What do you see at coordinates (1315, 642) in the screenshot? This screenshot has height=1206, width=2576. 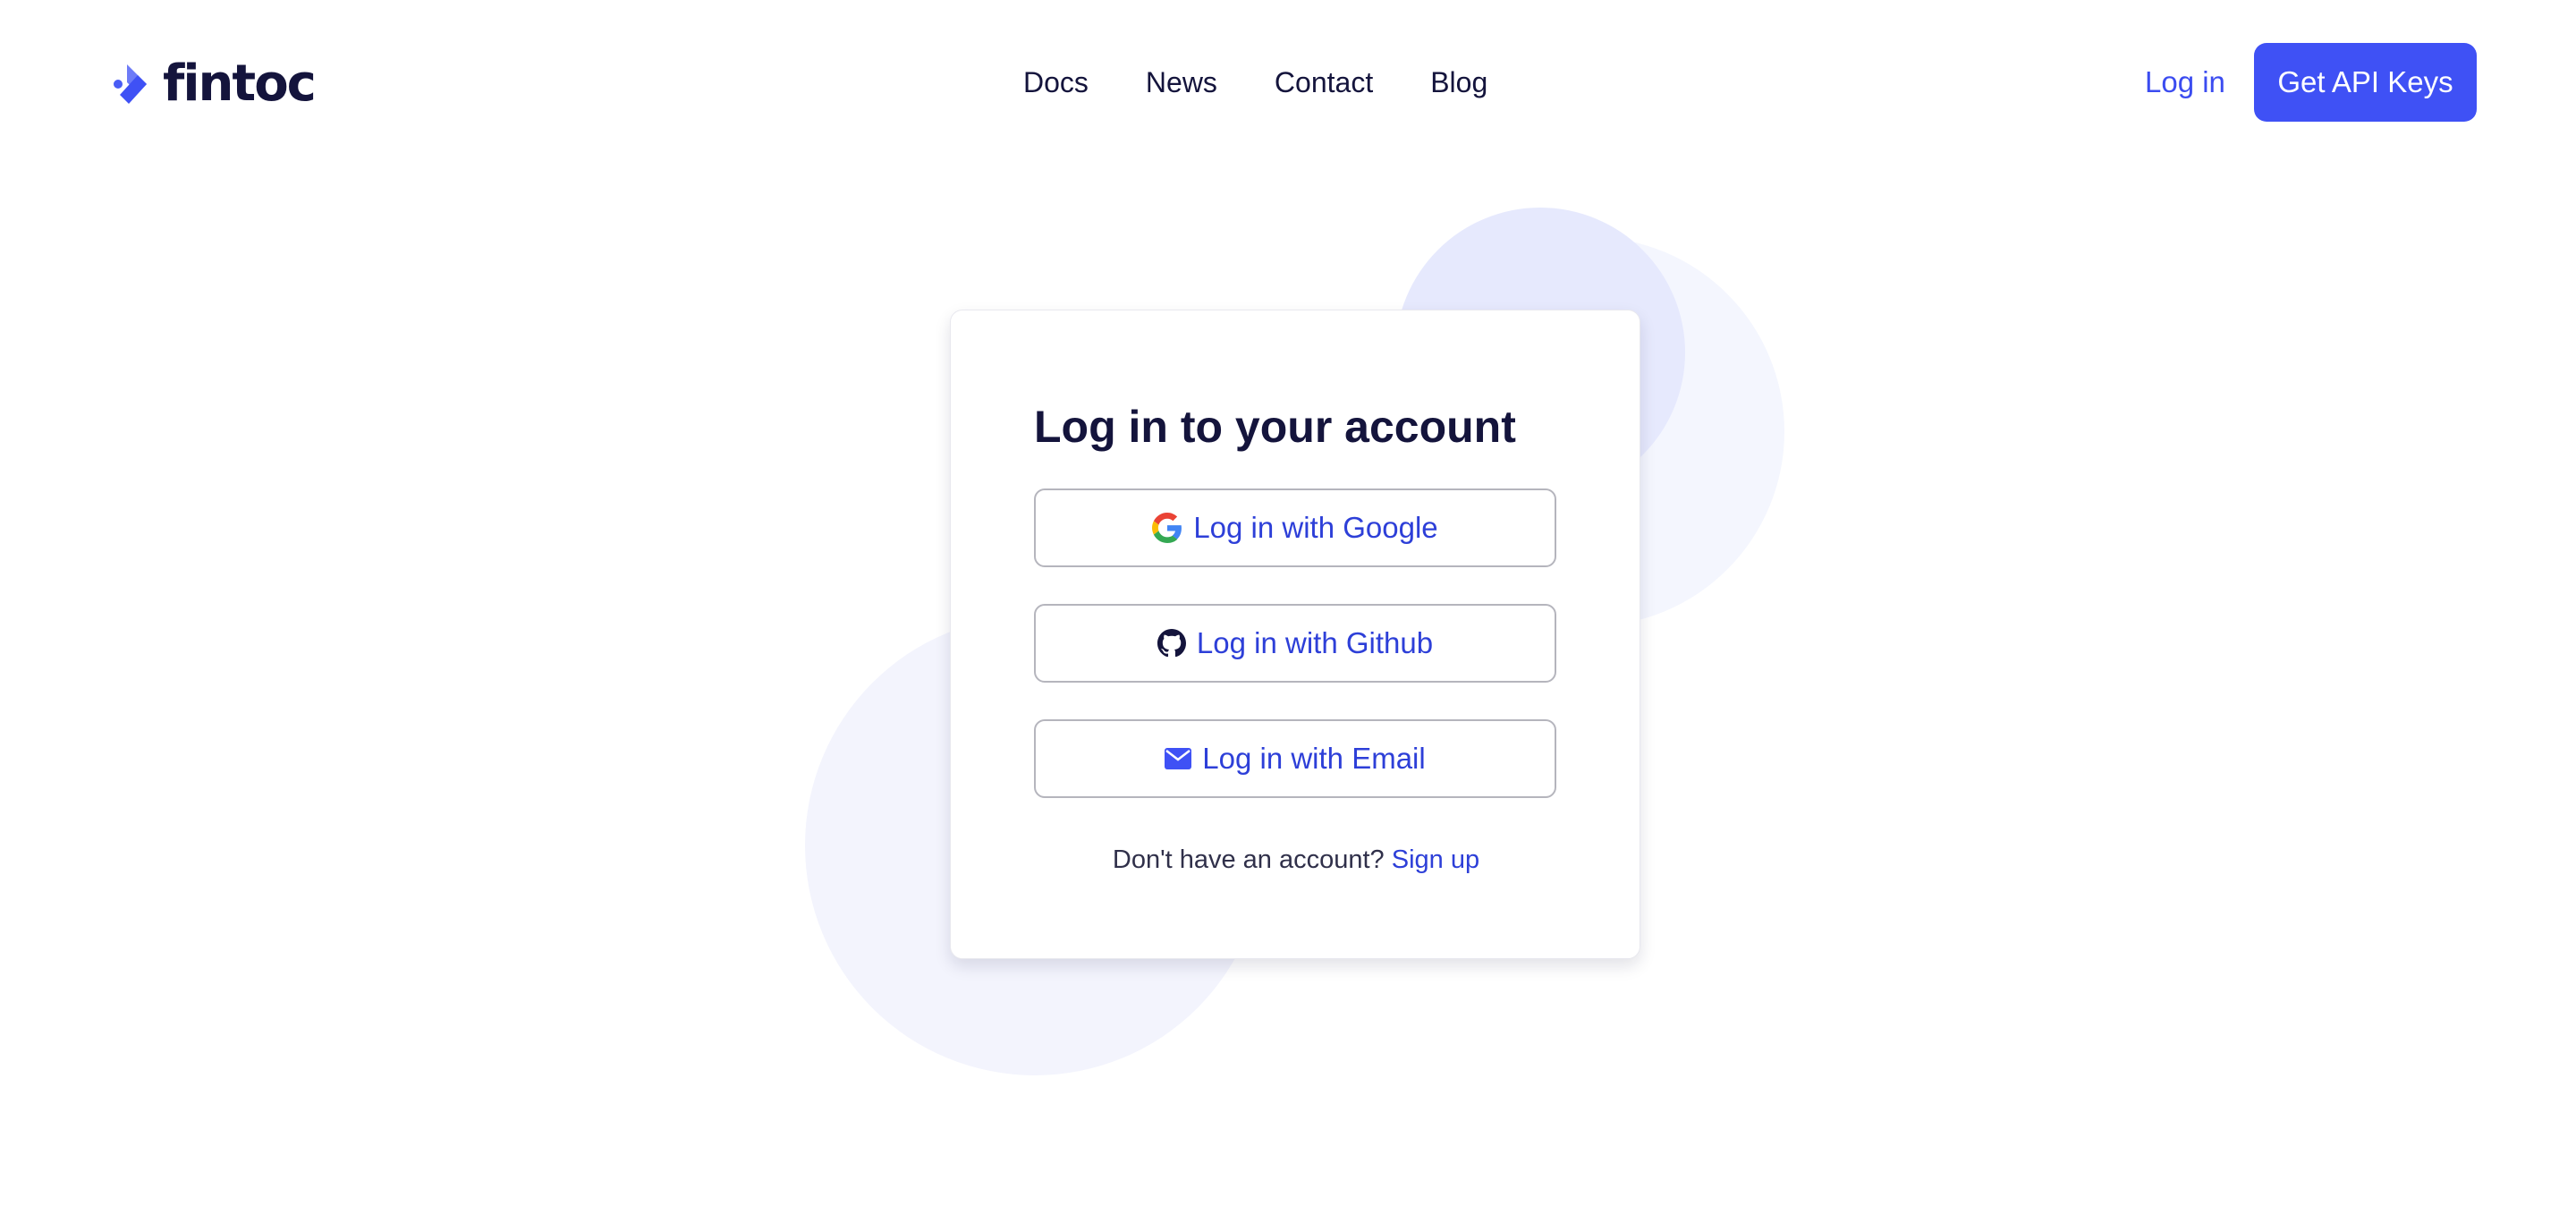 I see `login-github-label: Log in with Github` at bounding box center [1315, 642].